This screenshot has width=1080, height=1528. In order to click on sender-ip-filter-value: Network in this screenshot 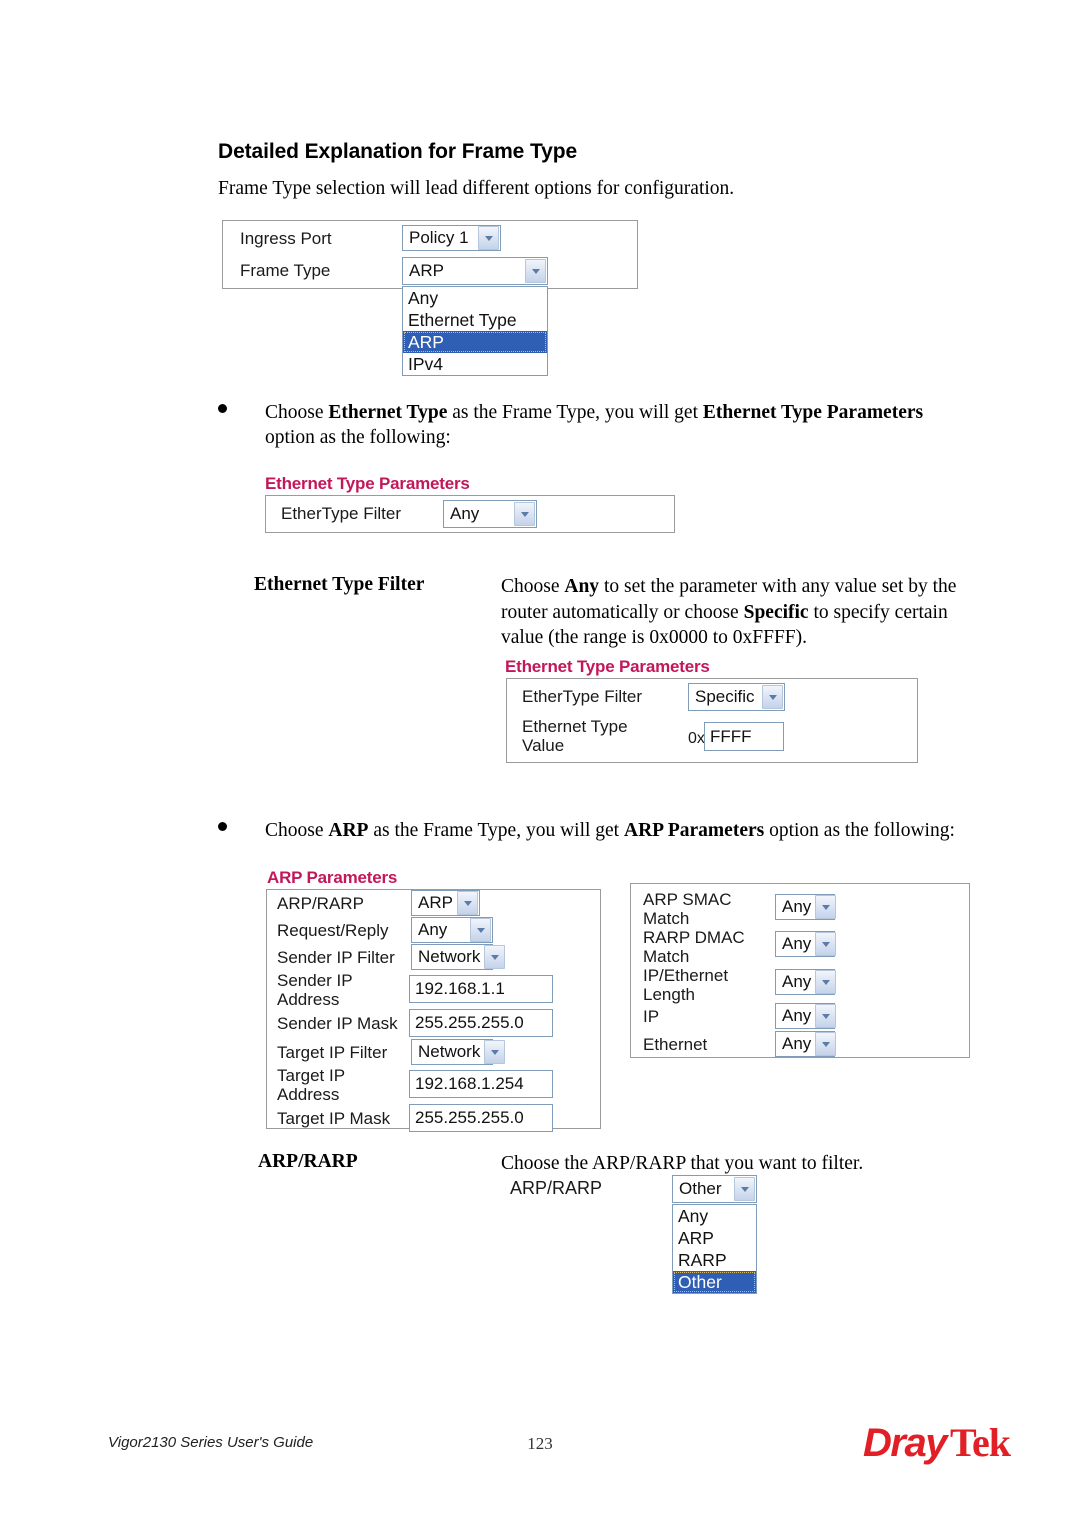, I will do `click(449, 956)`.